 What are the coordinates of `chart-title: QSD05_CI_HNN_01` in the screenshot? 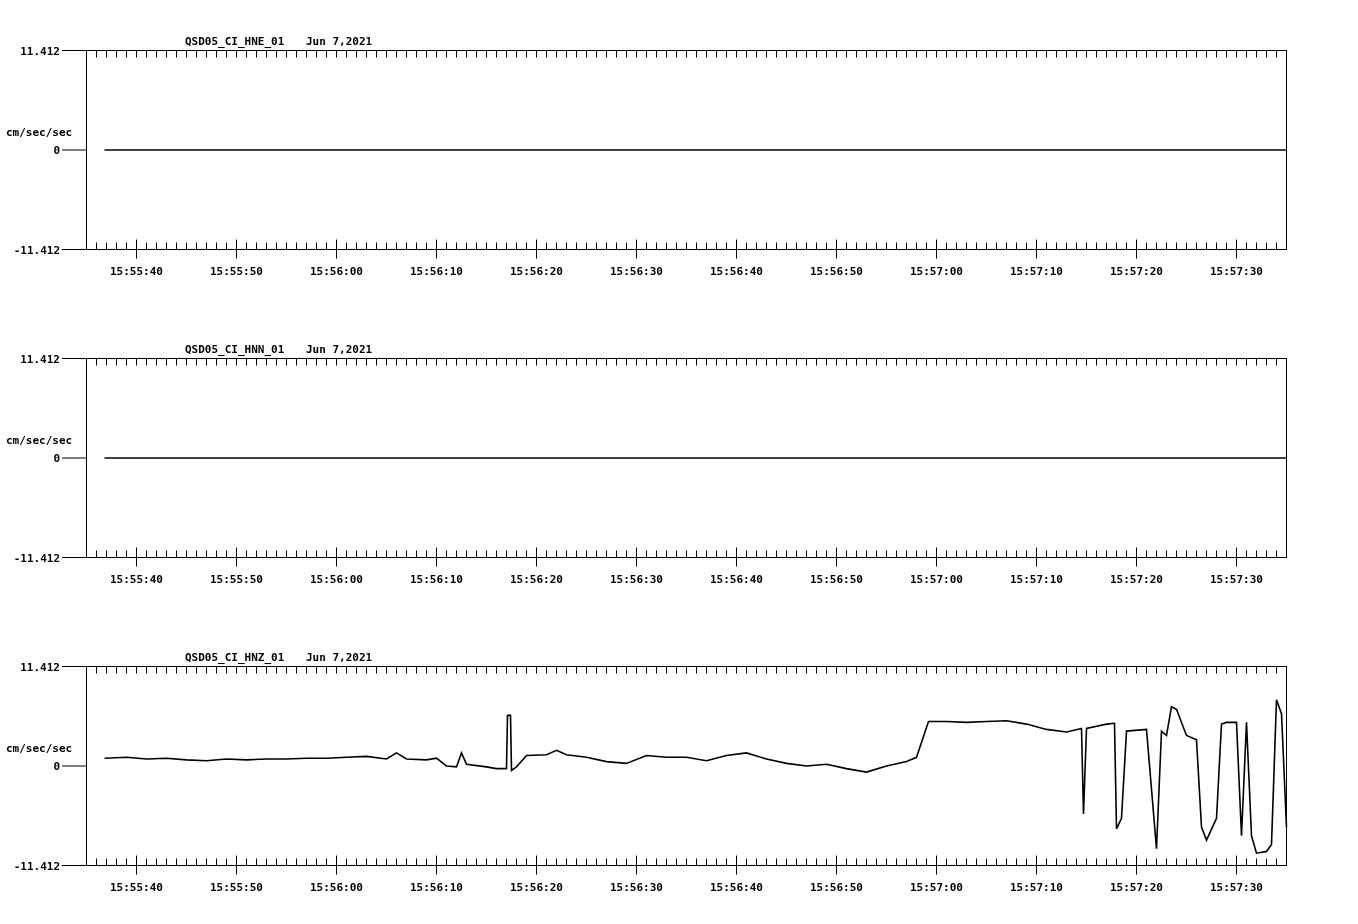 It's located at (235, 349).